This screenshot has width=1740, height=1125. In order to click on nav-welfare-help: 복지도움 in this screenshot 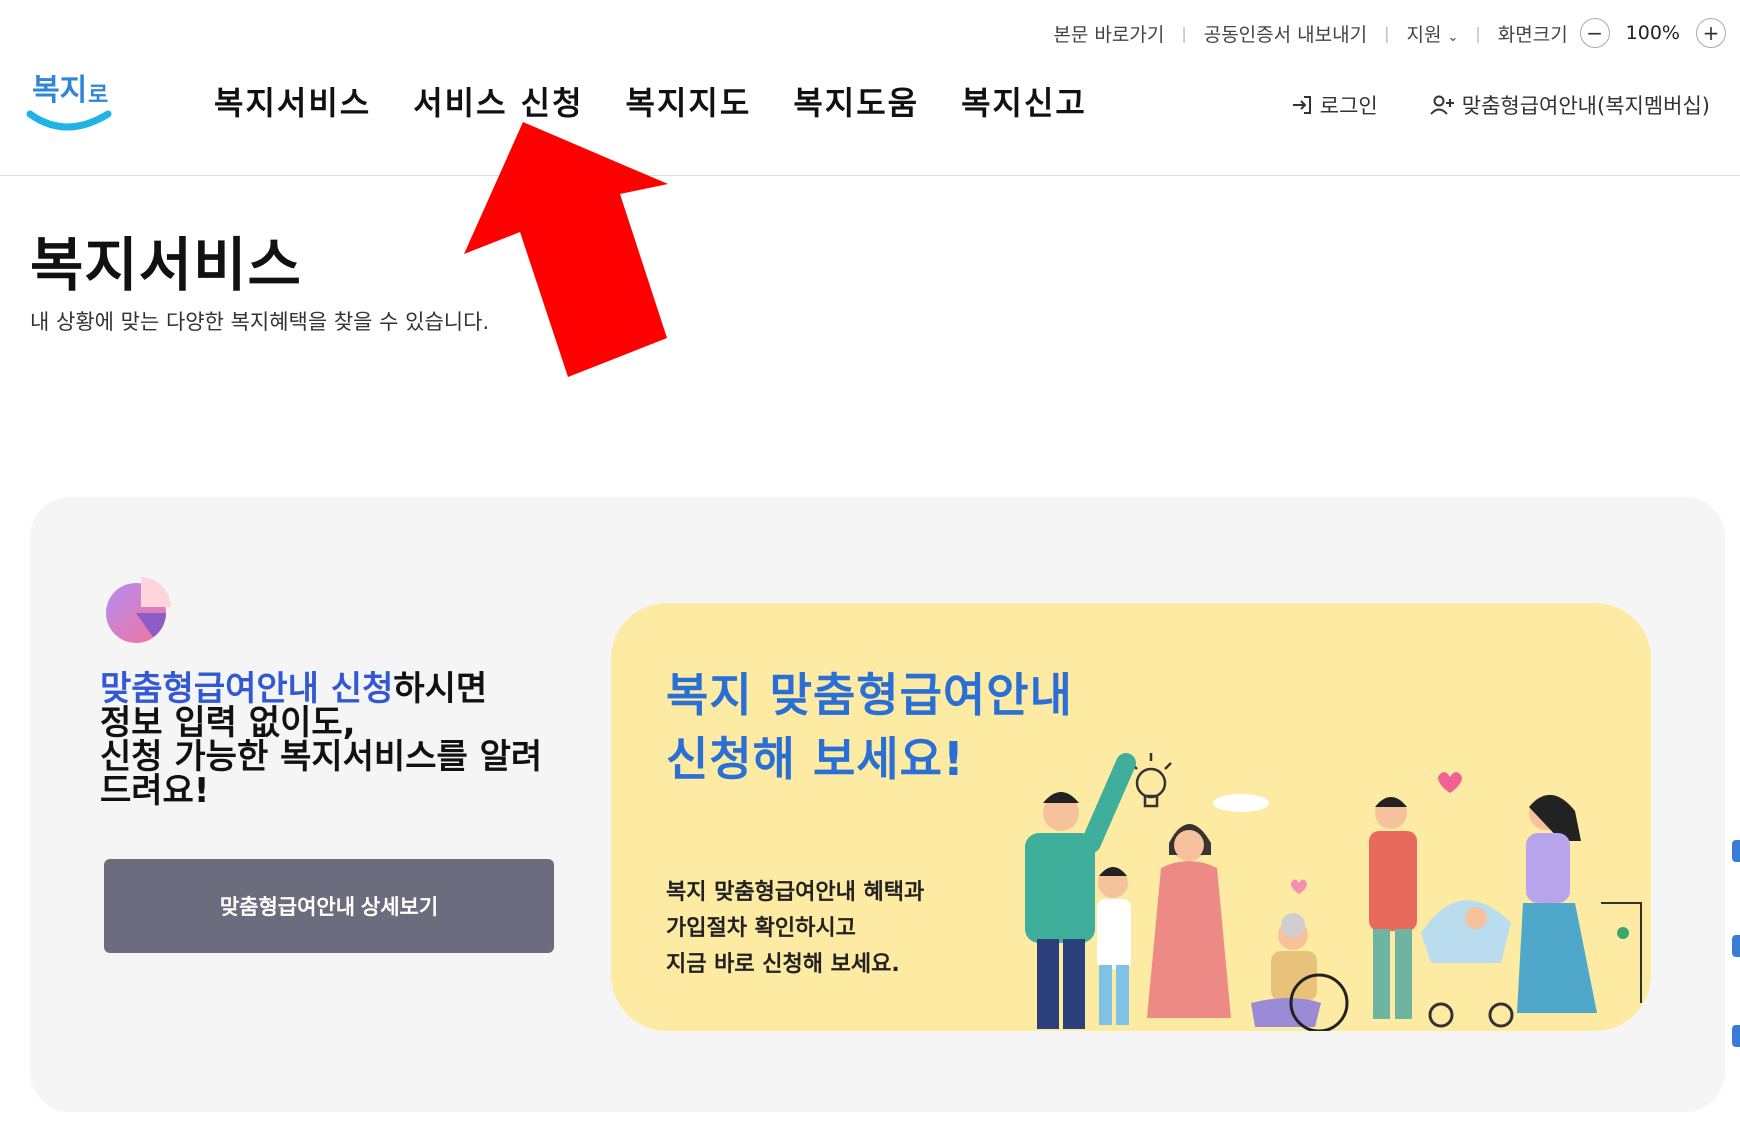, I will do `click(856, 101)`.